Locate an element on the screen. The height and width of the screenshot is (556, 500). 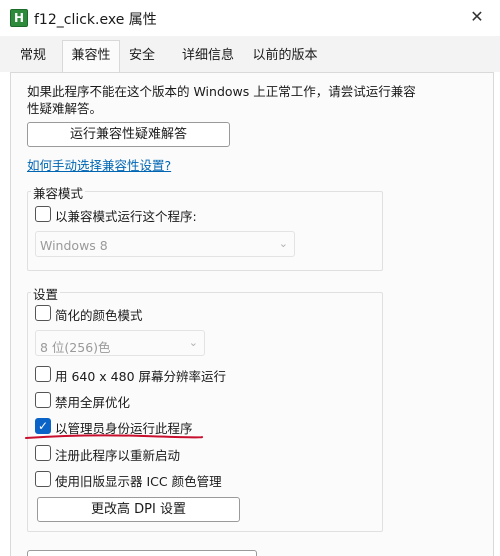
tab-compatibility: 兼容性 is located at coordinates (91, 56).